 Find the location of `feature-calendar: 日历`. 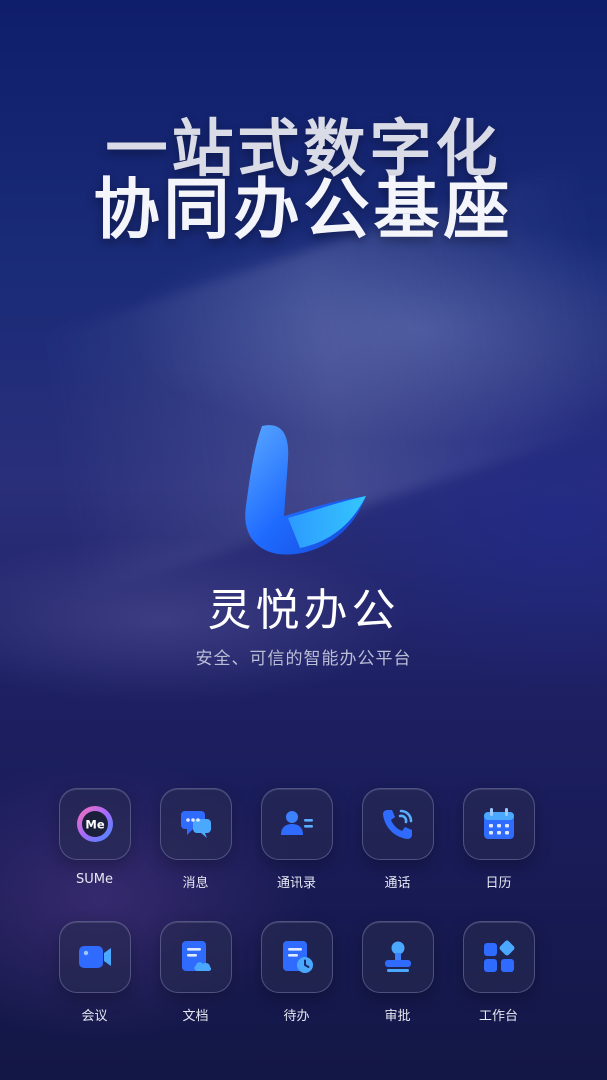

feature-calendar: 日历 is located at coordinates (498, 839).